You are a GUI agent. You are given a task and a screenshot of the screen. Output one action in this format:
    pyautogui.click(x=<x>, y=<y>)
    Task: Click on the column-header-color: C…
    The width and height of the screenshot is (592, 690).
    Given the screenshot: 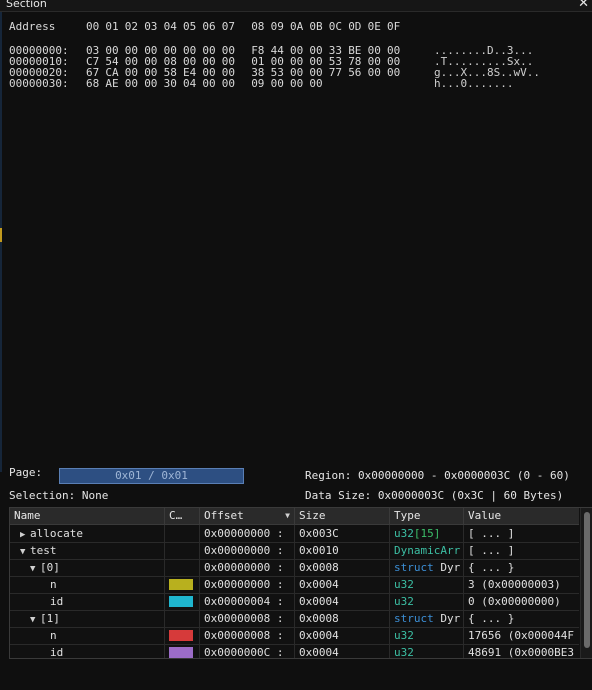 What is the action you would take?
    pyautogui.click(x=182, y=516)
    